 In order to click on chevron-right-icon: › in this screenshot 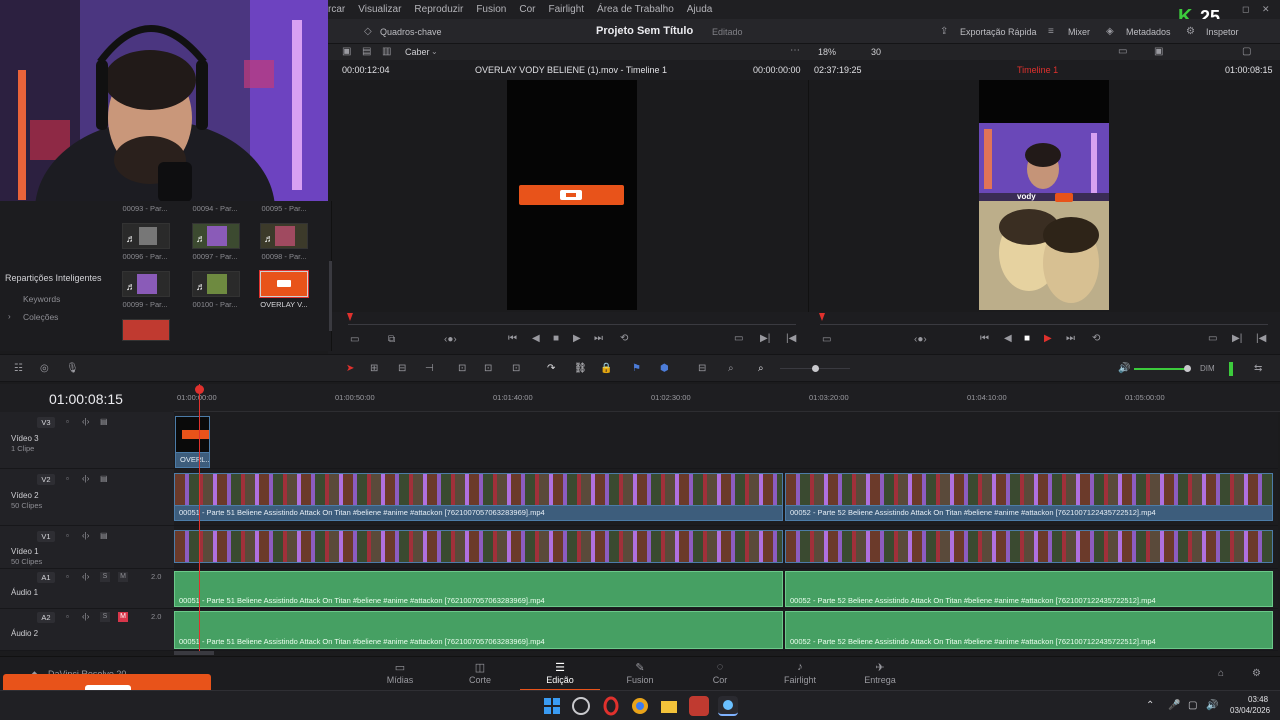, I will do `click(9, 316)`.